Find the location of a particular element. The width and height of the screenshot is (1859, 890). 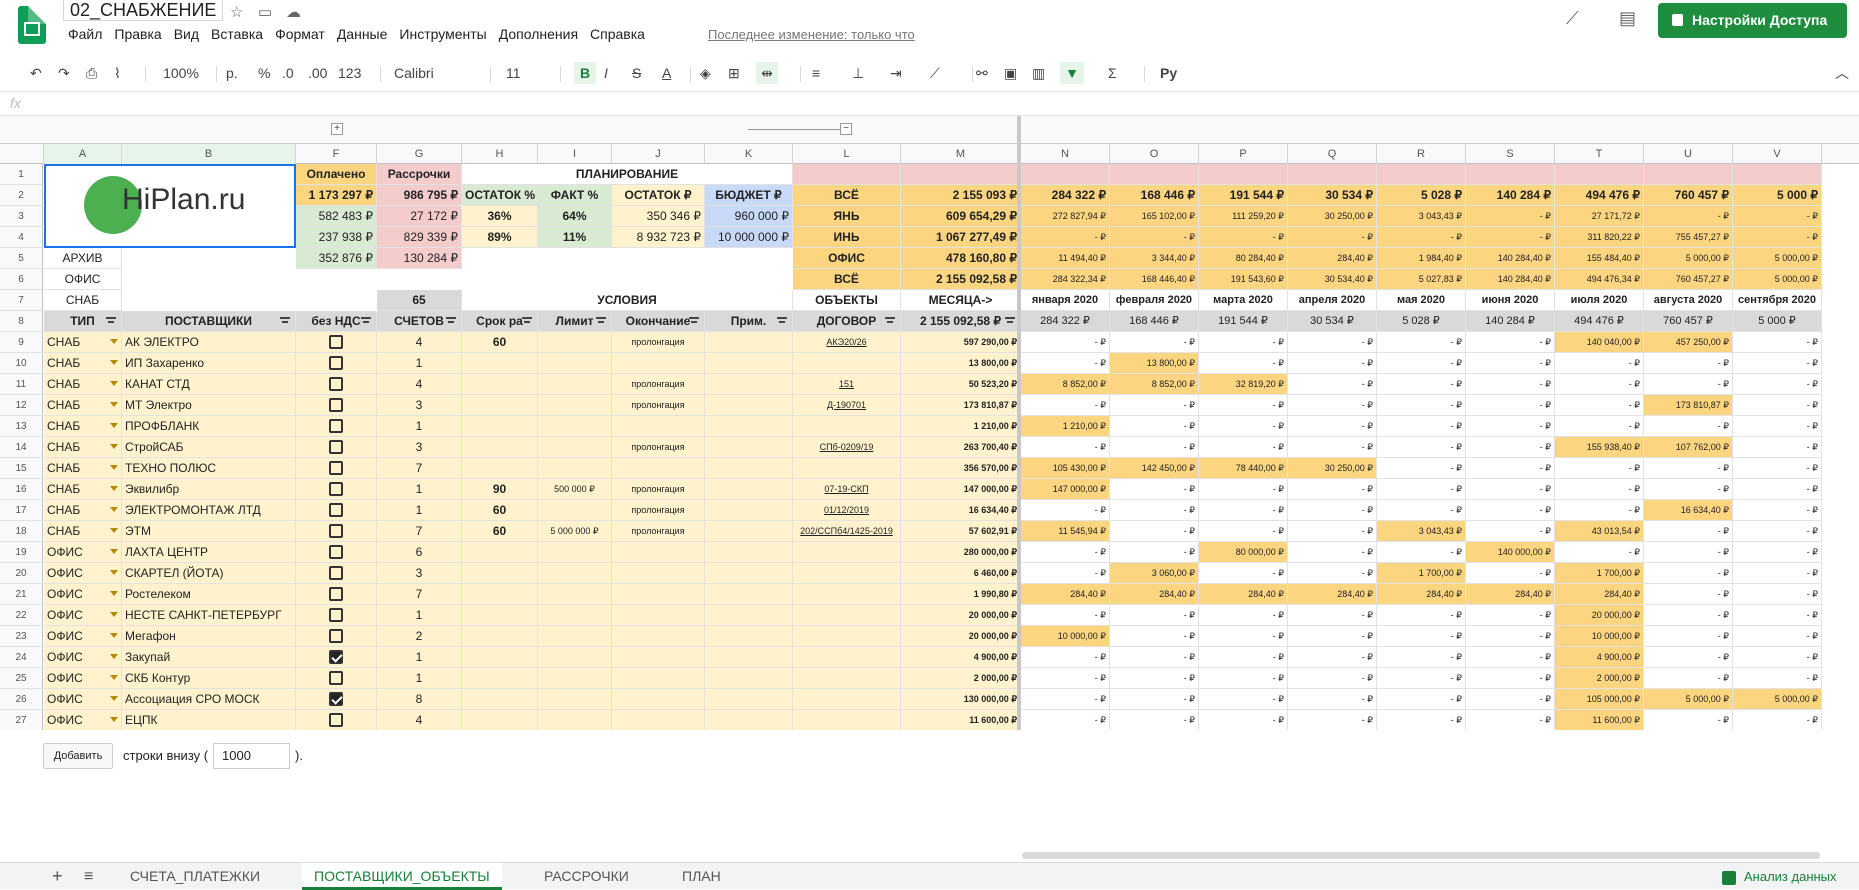

plan-header: ОСТАТОК ₽ is located at coordinates (658, 195).